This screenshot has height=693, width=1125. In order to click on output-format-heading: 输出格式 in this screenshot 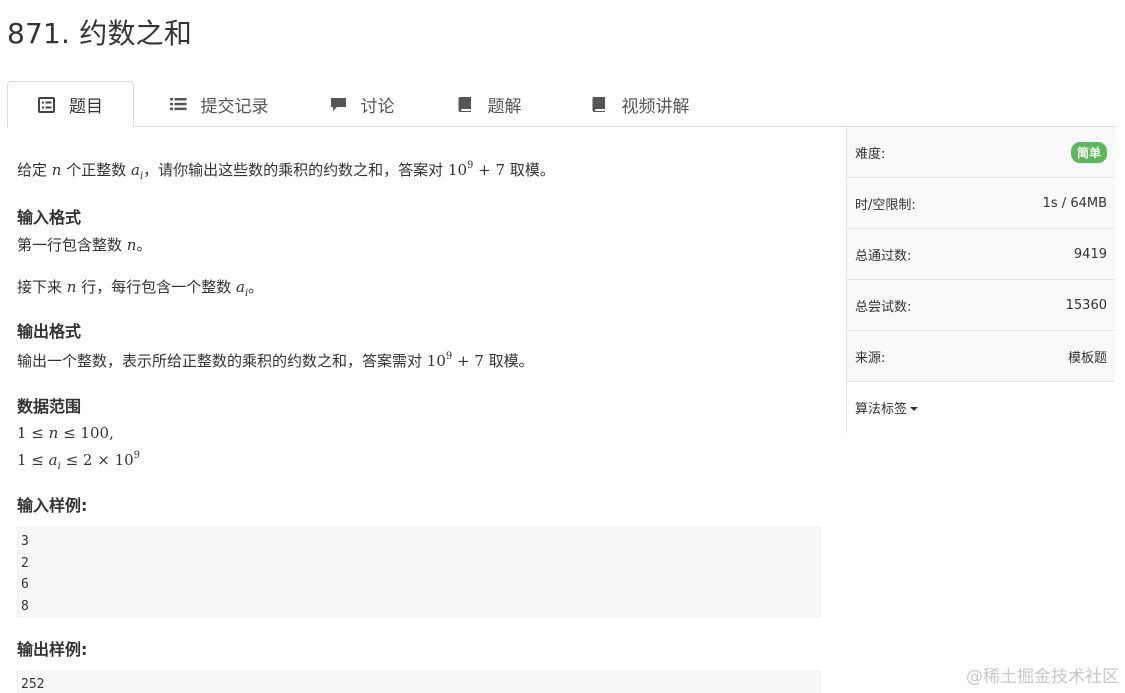, I will do `click(49, 331)`.